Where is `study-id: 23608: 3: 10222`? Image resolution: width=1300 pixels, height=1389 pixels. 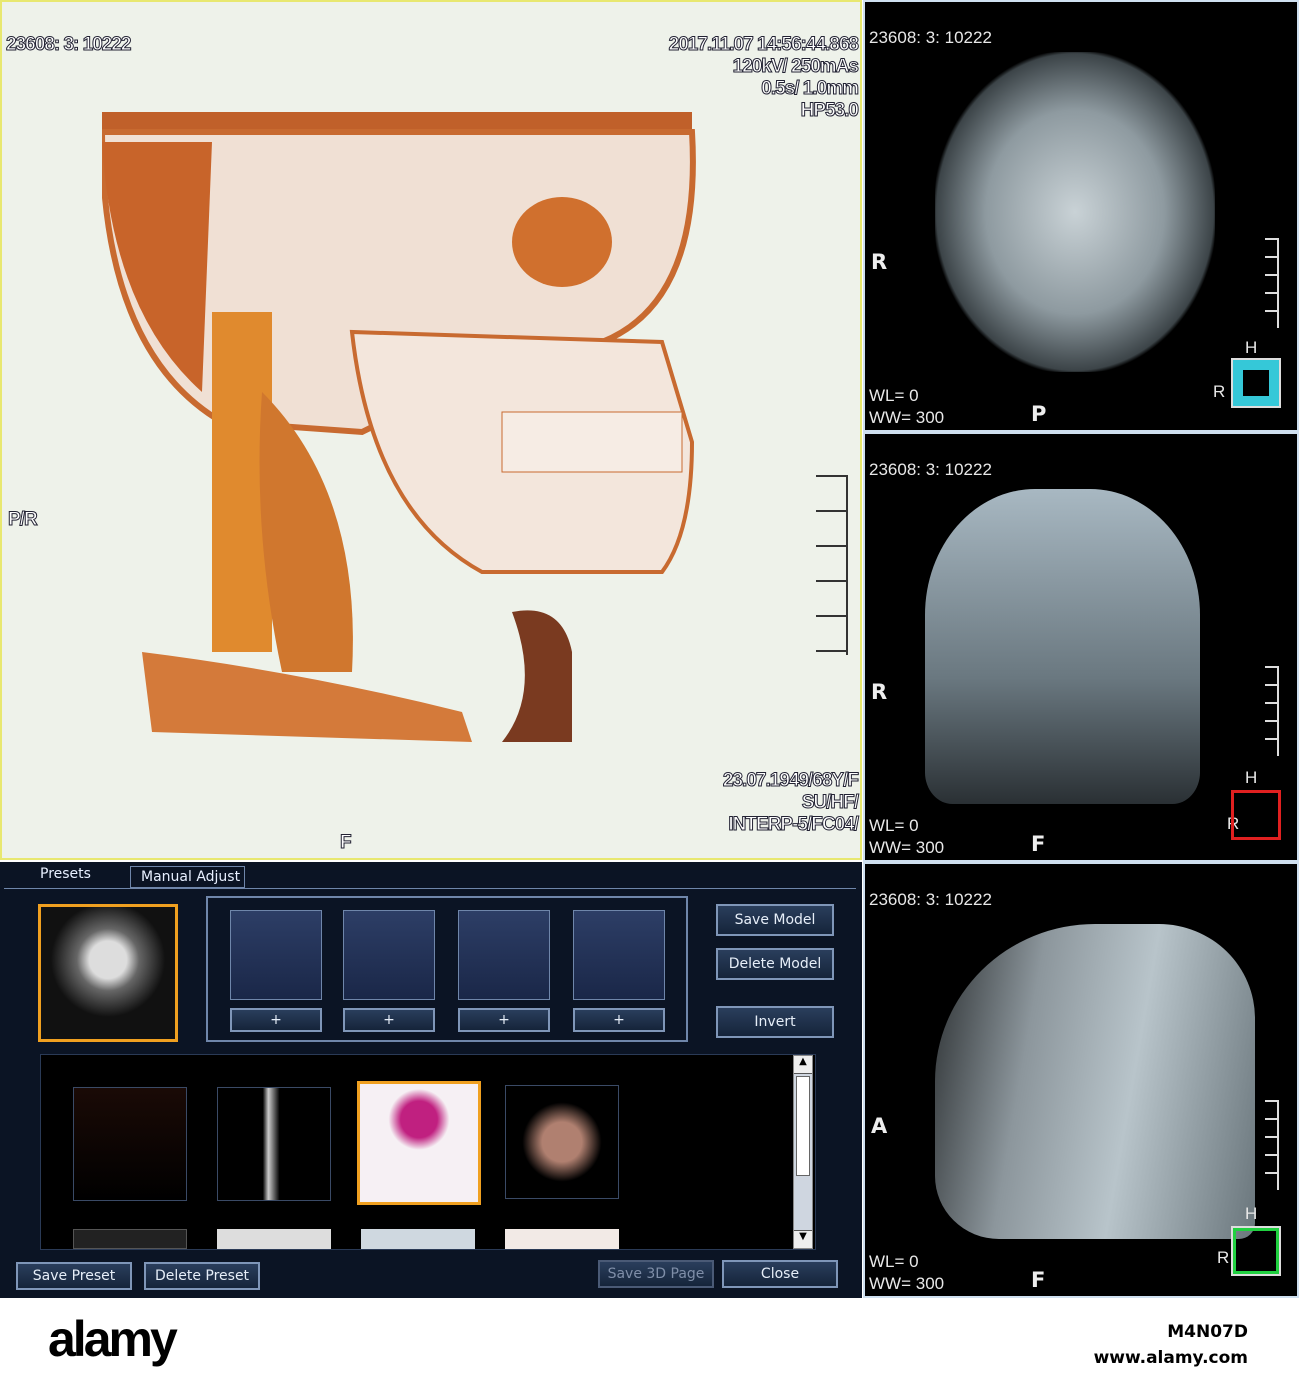
study-id: 23608: 3: 10222 is located at coordinates (68, 45).